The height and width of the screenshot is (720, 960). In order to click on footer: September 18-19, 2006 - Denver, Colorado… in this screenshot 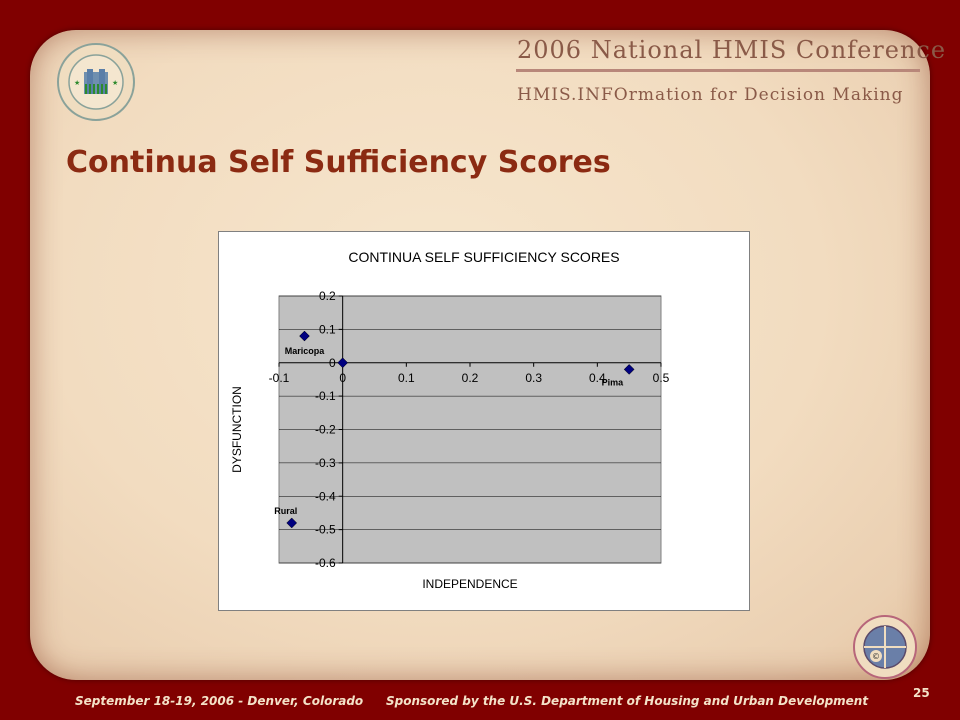, I will do `click(480, 699)`.